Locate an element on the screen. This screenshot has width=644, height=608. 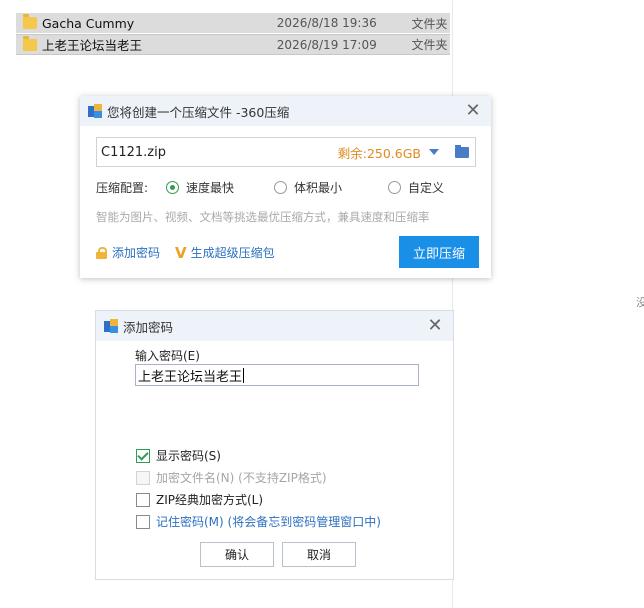
radio-custom: 自定义 is located at coordinates (416, 187).